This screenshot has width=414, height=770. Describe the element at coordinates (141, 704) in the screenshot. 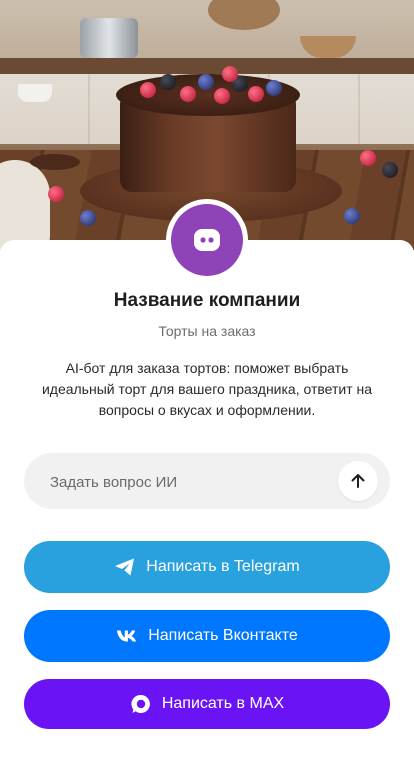

I see `max-icon` at that location.